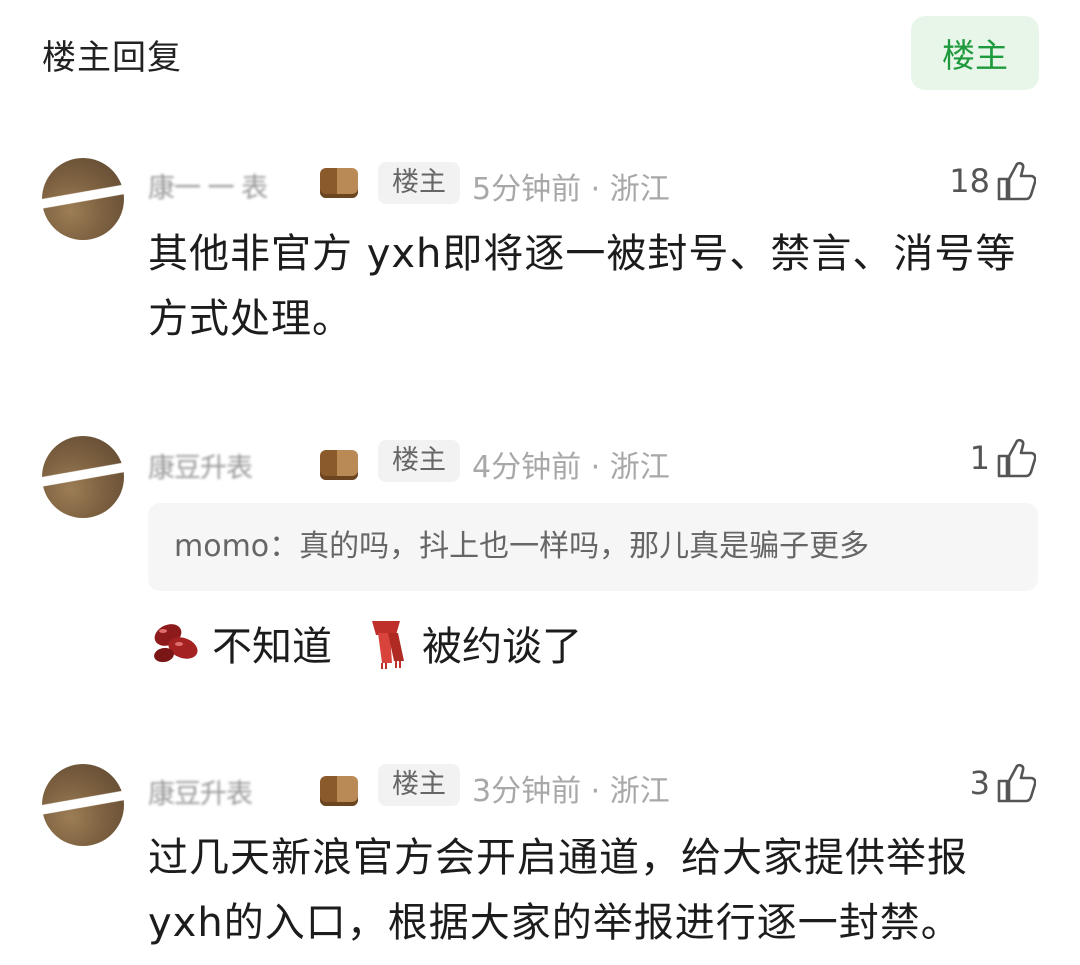  I want to click on comment-text: 其他非官方 yxh即将逐一被封号、禁言、消号等方式处理。, so click(582, 286).